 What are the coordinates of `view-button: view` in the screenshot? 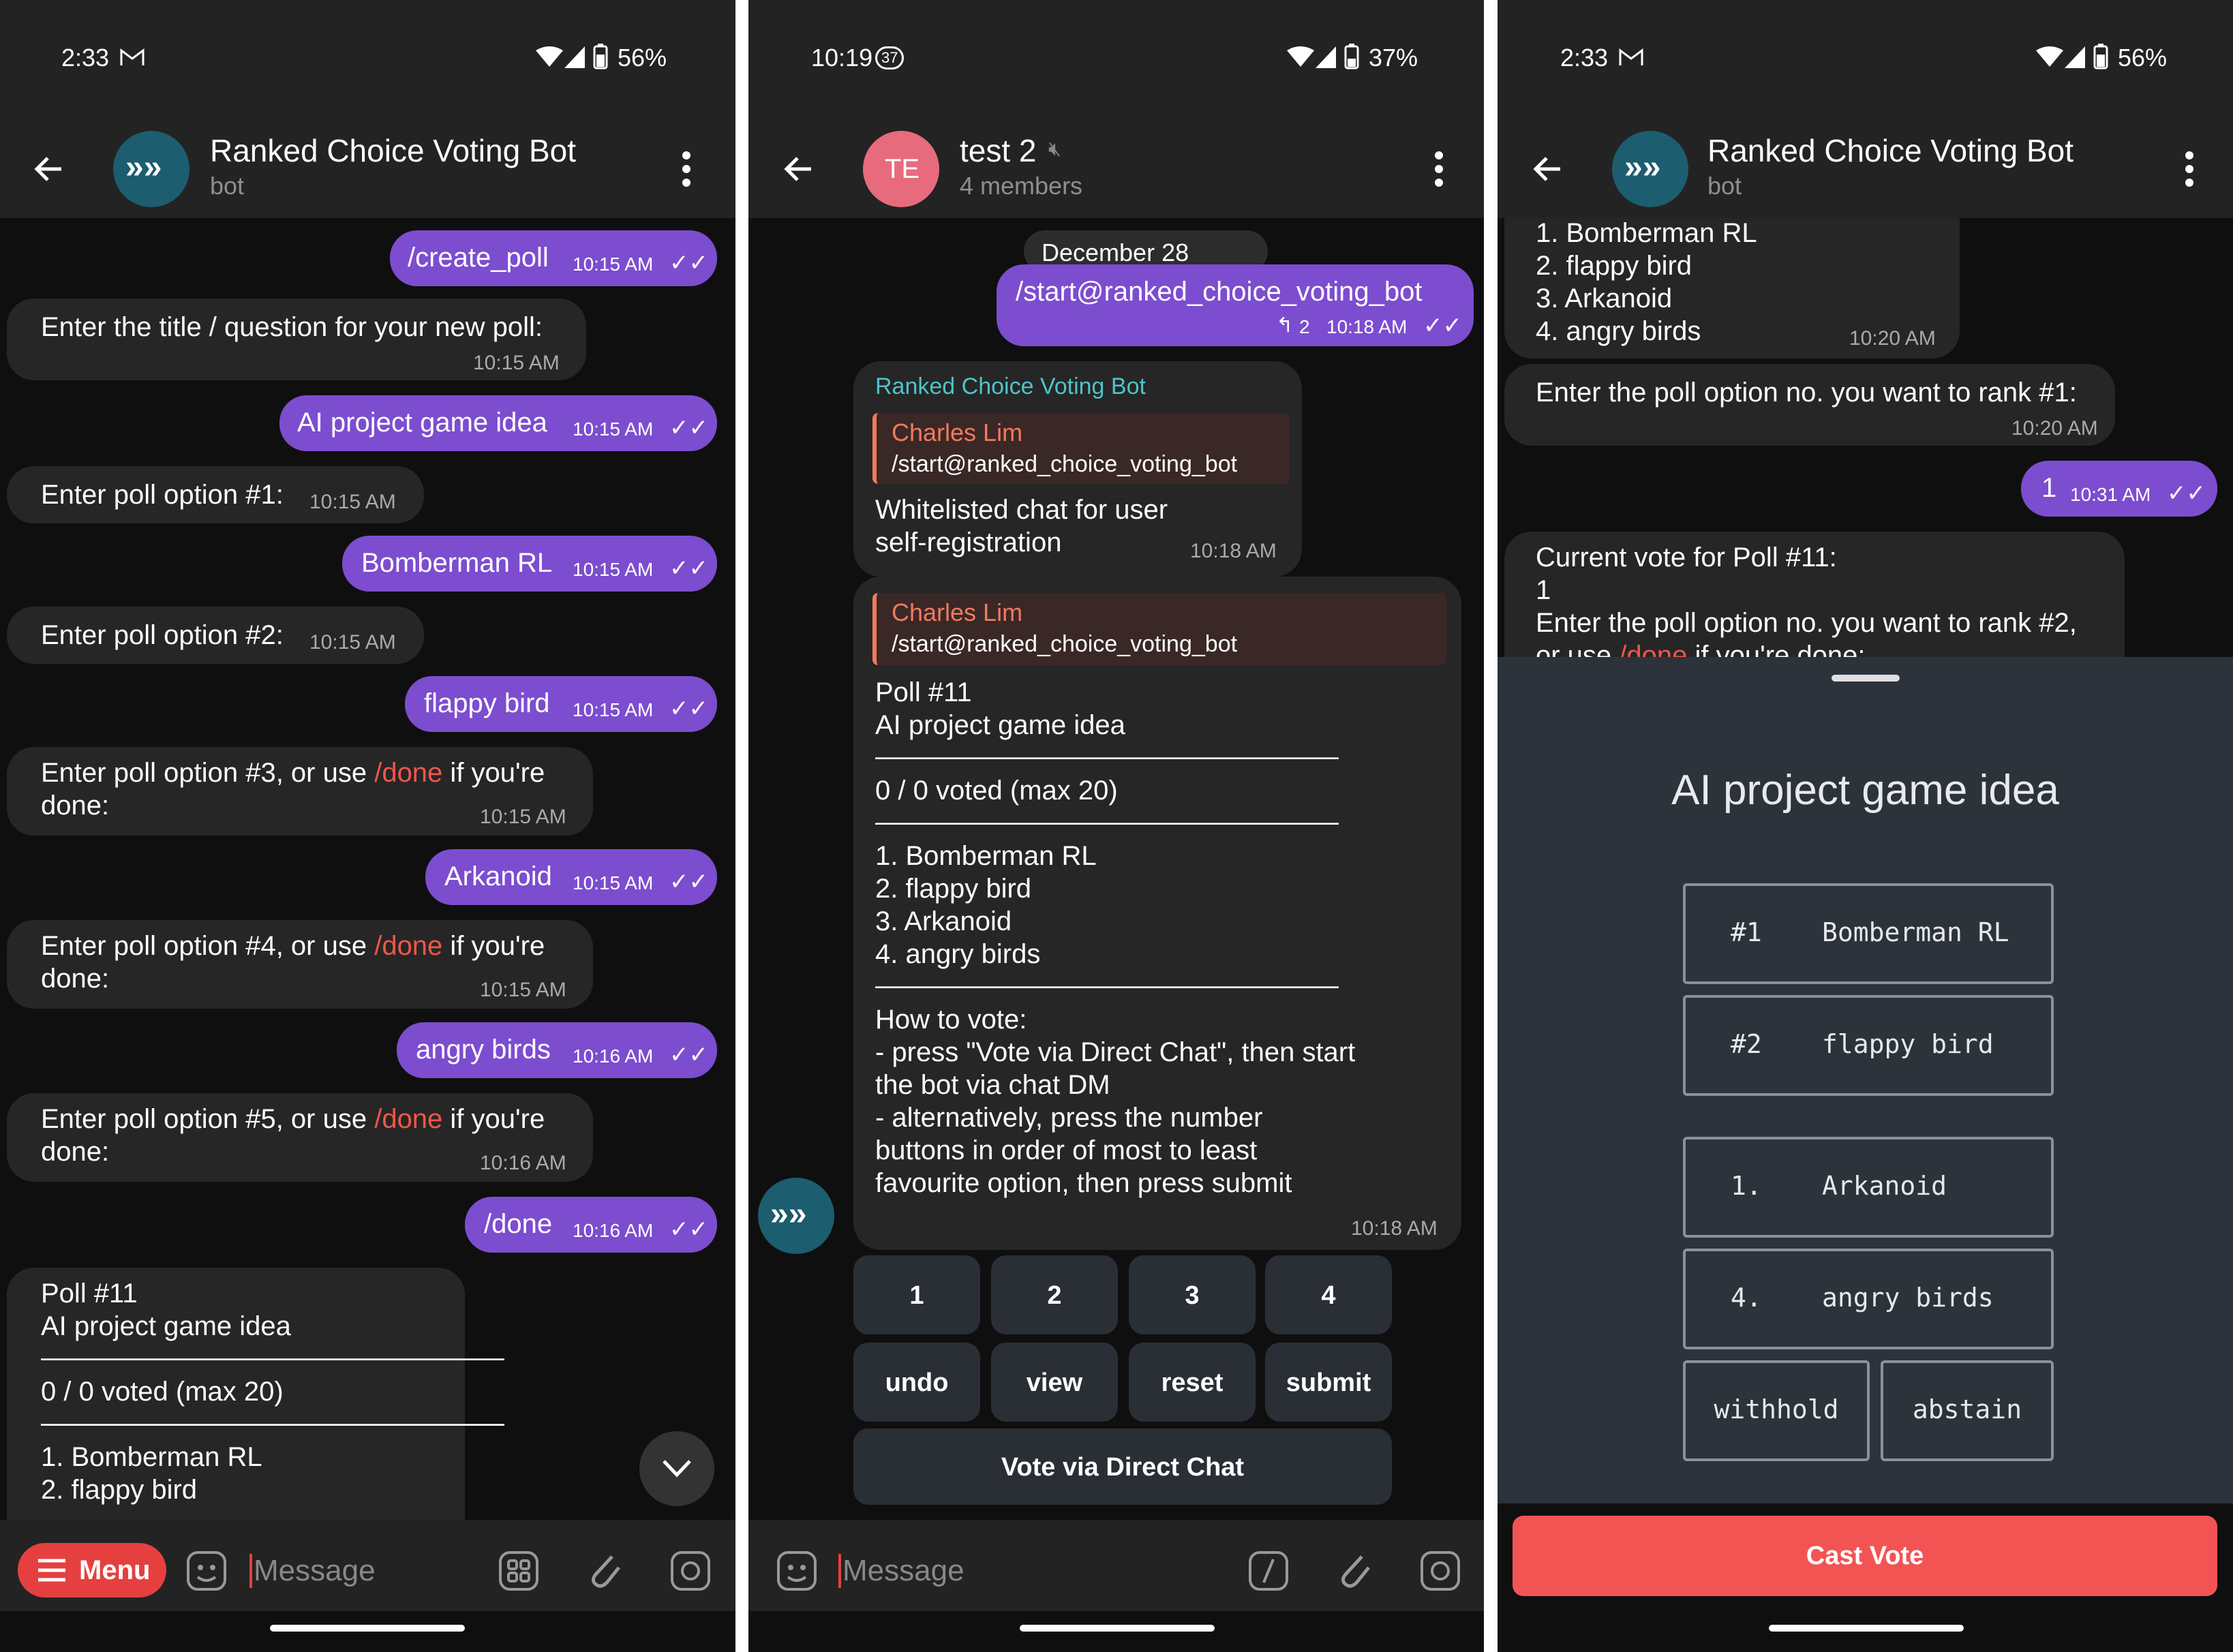 It's located at (1055, 1382).